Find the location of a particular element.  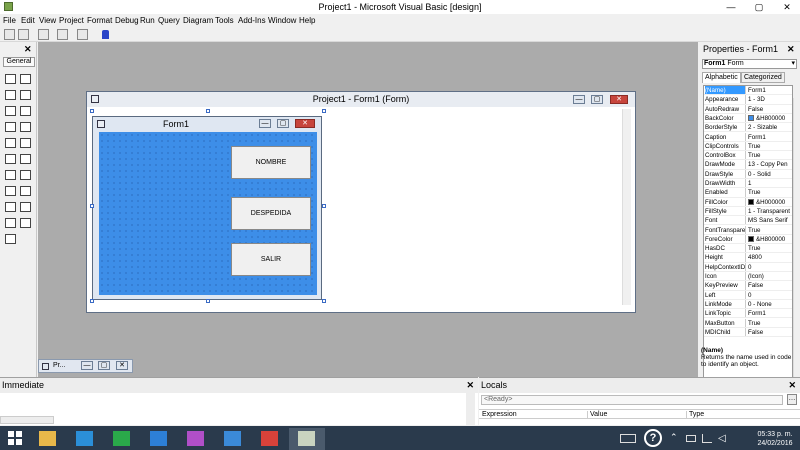

property-row: (Name) Form1 is located at coordinates (748, 91).